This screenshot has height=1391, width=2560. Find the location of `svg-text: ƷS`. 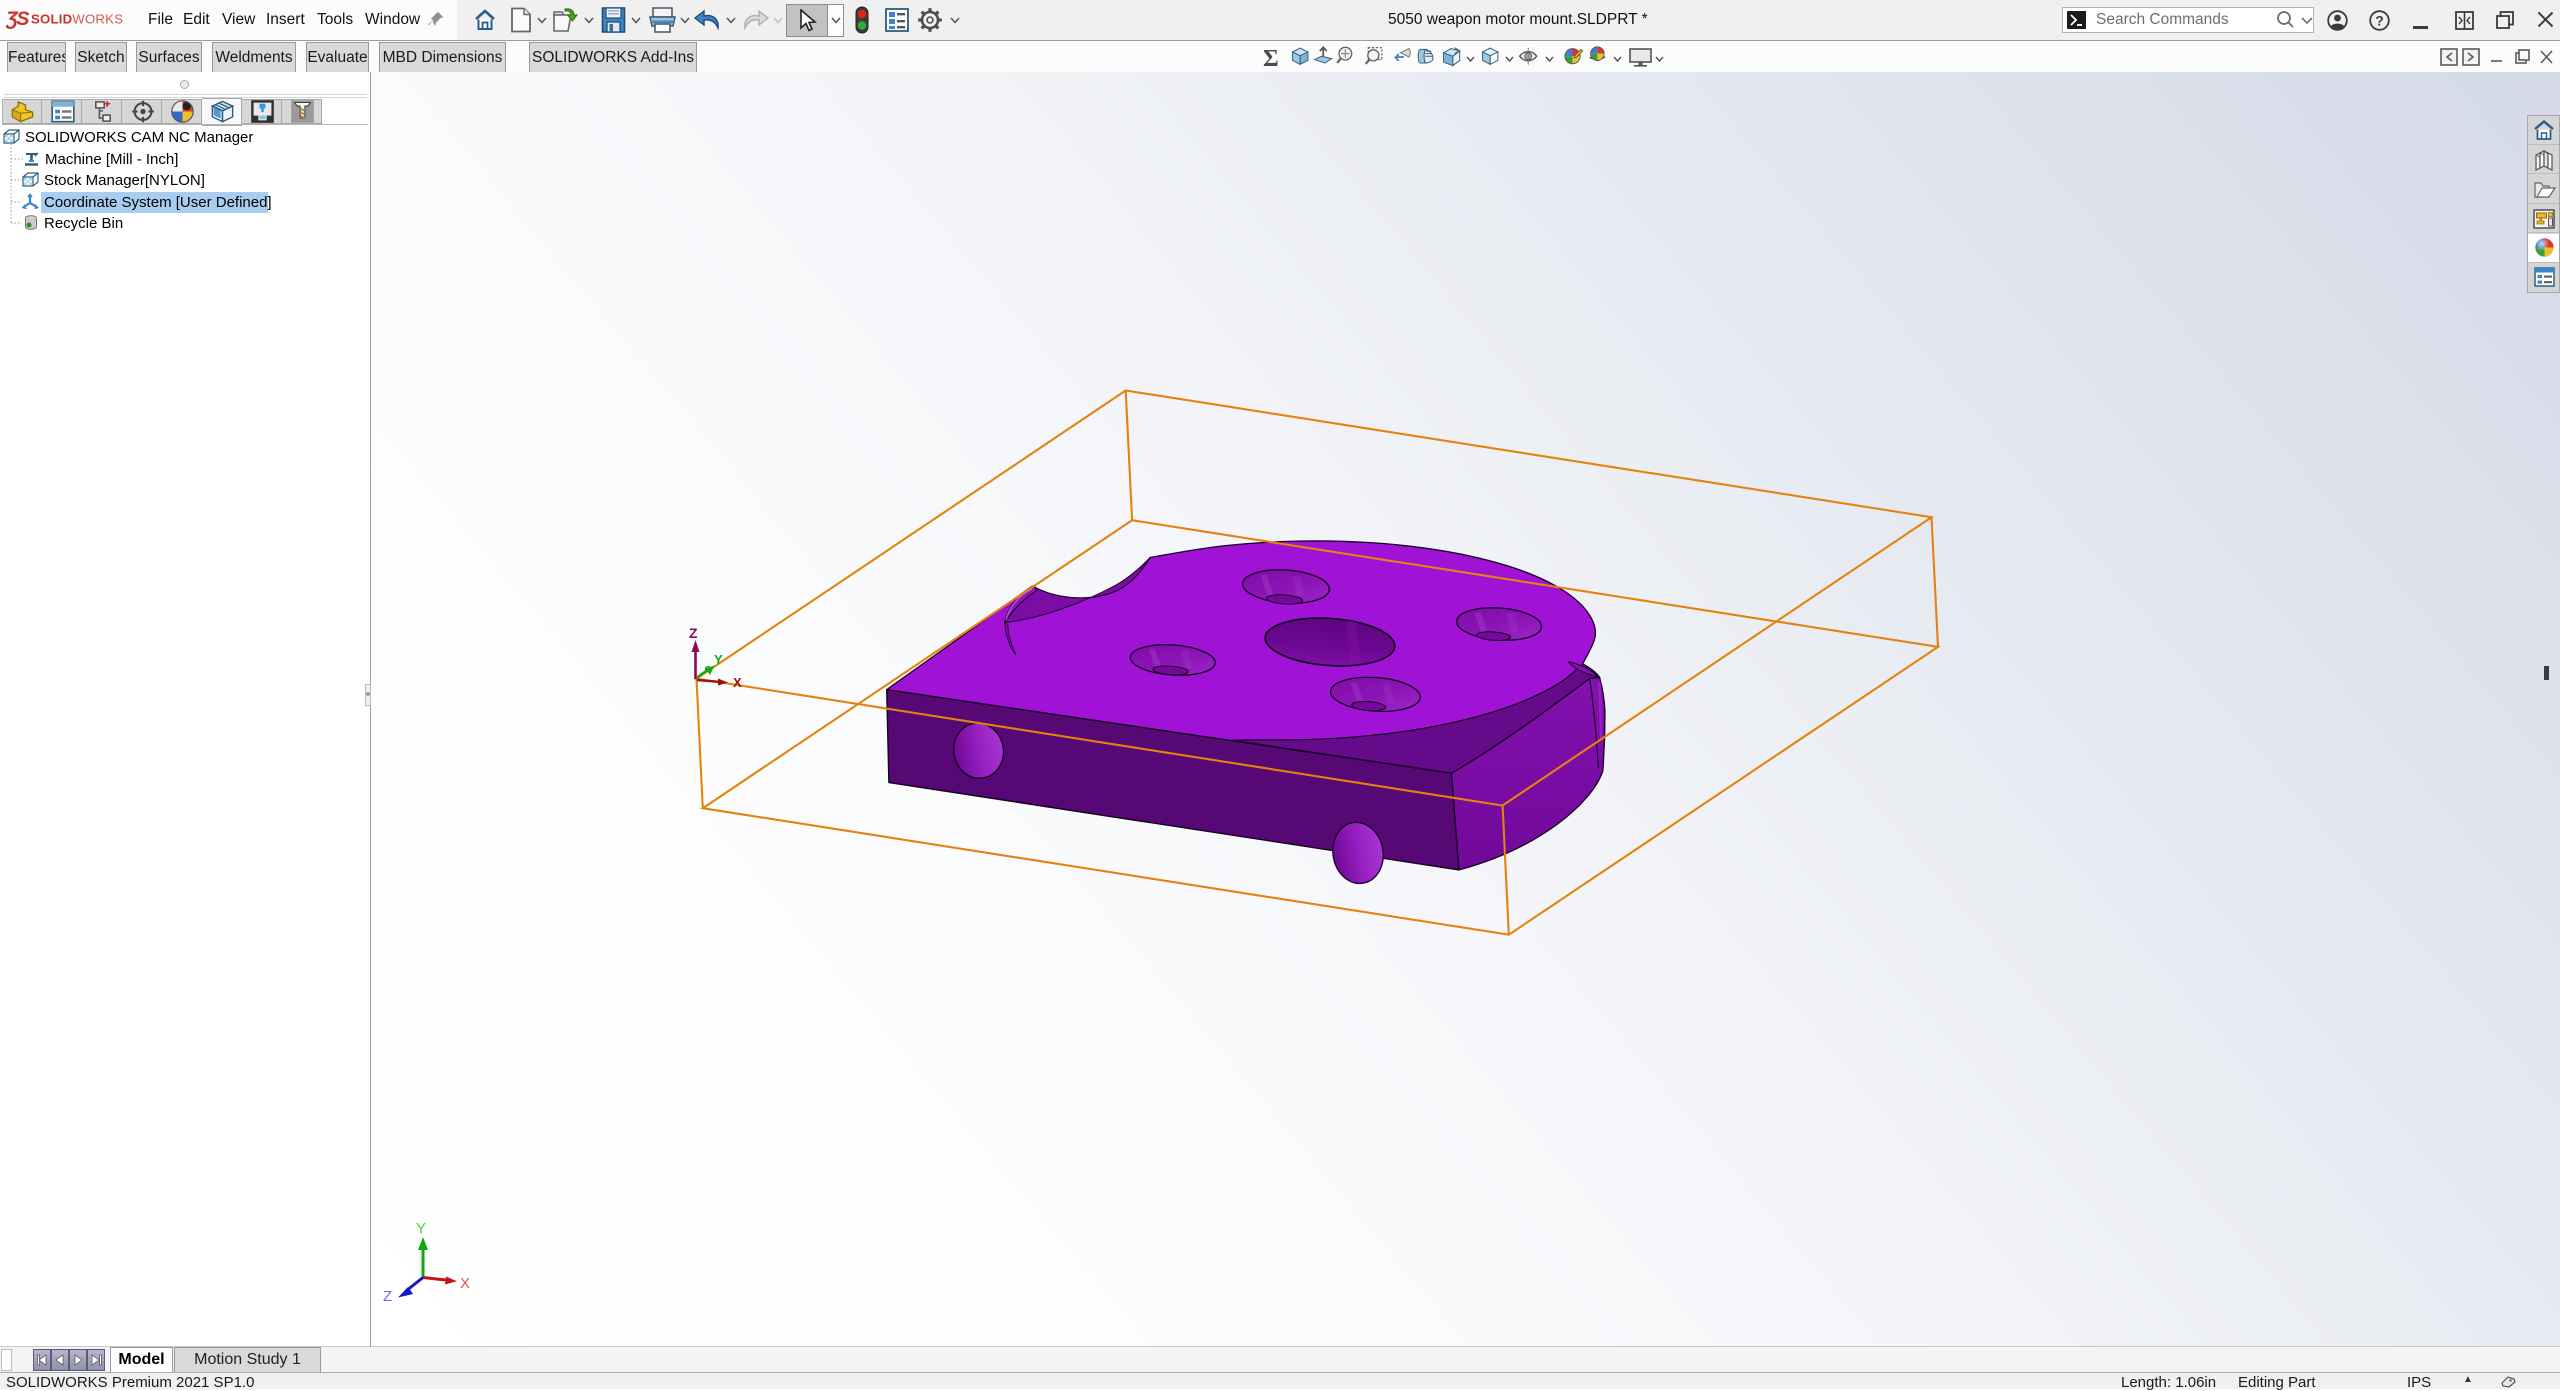

svg-text: ƷS is located at coordinates (17, 19).